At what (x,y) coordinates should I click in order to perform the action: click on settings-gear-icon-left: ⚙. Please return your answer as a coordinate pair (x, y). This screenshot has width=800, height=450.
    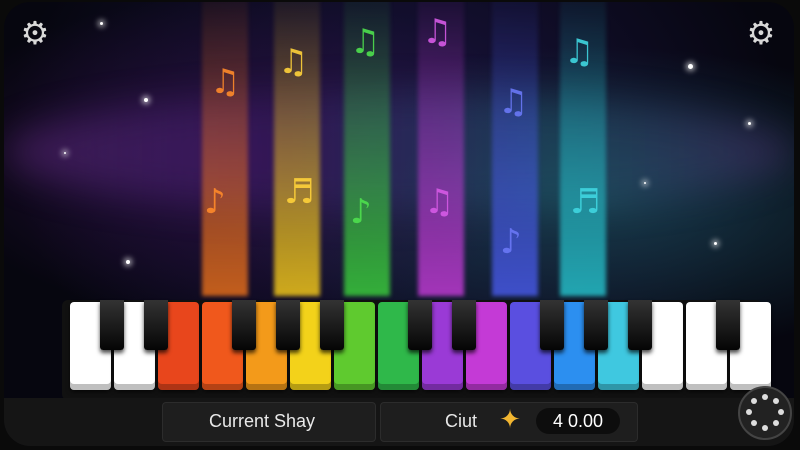
    Looking at the image, I should click on (35, 33).